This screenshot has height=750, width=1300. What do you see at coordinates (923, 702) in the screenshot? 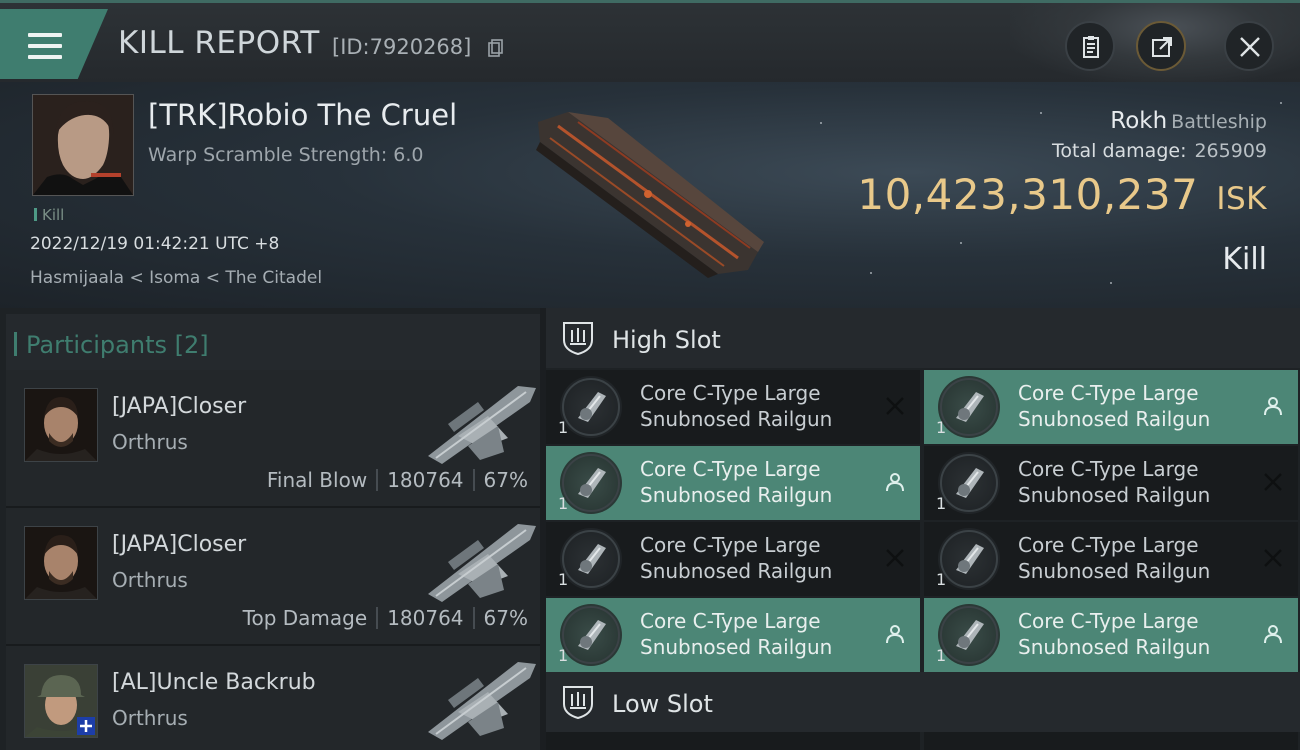
I see `low-slot-header: Low Slot` at bounding box center [923, 702].